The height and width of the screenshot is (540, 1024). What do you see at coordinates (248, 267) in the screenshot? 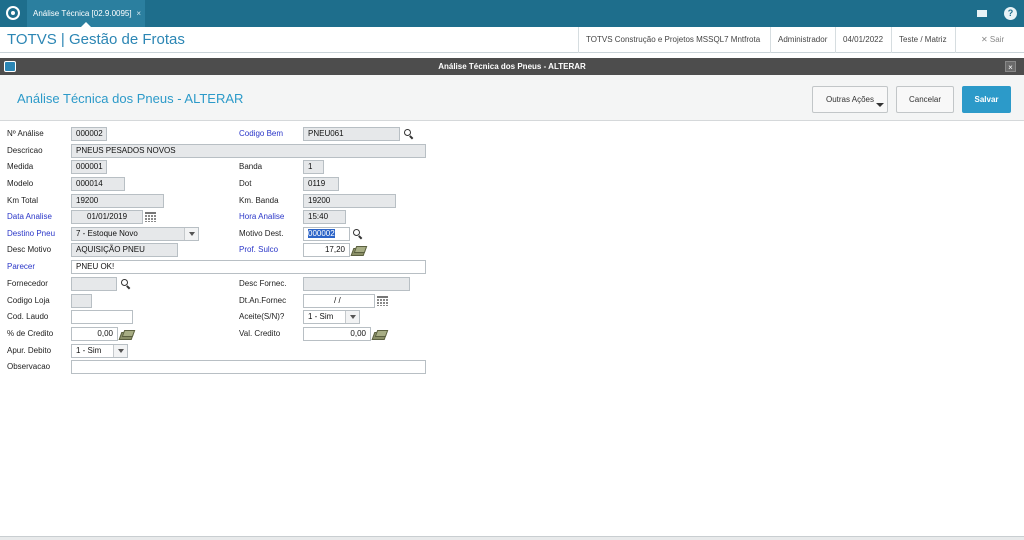
I see `parecer-field: PNEU OK!` at bounding box center [248, 267].